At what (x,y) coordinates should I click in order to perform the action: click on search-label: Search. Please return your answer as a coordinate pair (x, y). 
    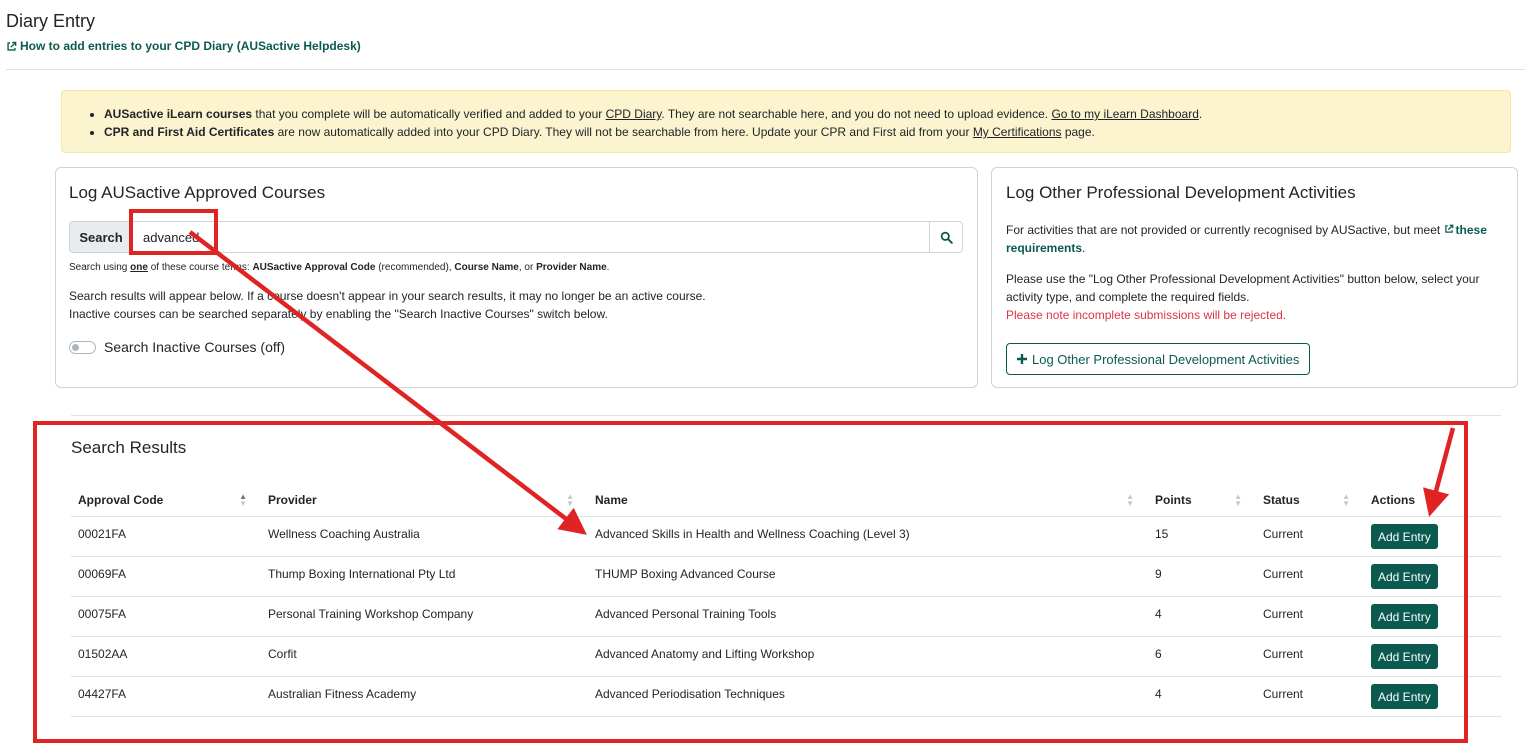
    Looking at the image, I should click on (100, 237).